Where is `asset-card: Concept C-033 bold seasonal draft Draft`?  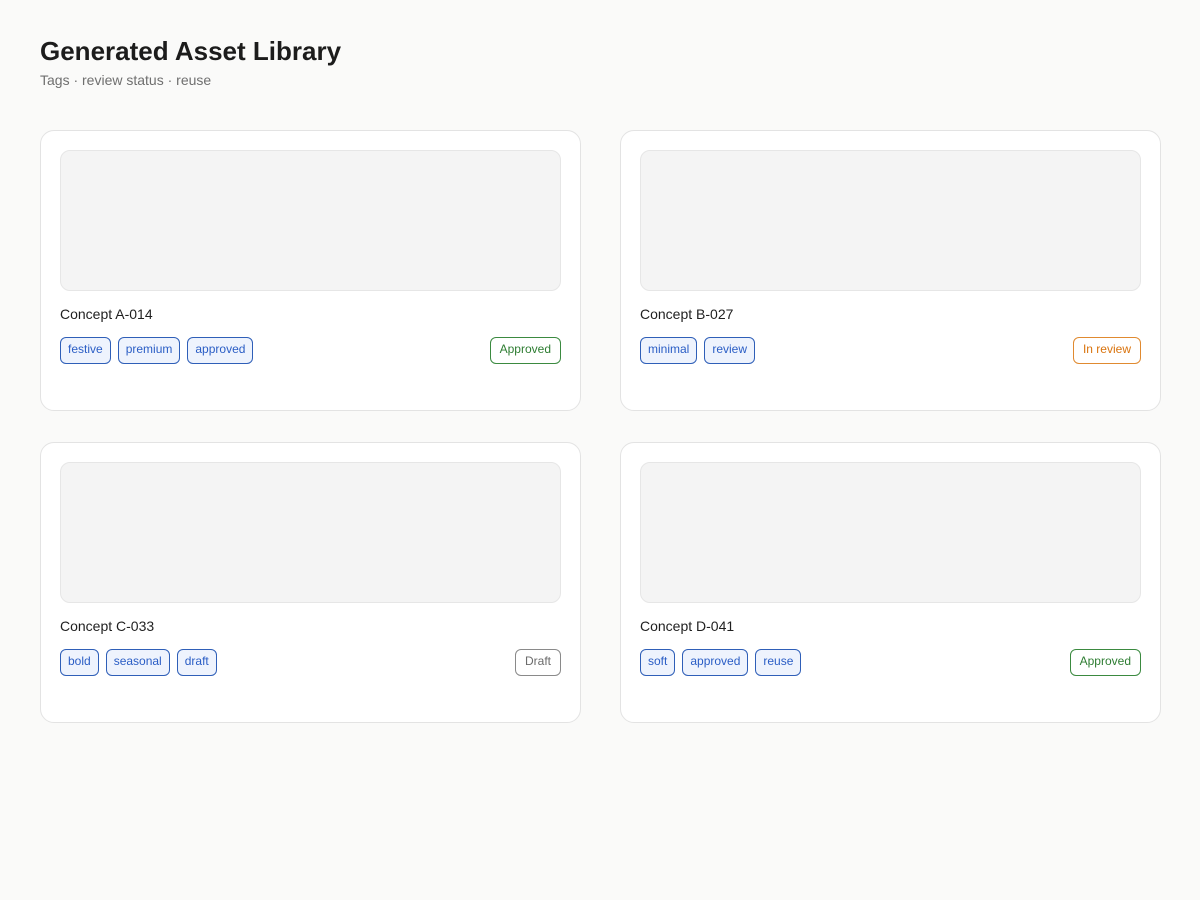 asset-card: Concept C-033 bold seasonal draft Draft is located at coordinates (310, 582).